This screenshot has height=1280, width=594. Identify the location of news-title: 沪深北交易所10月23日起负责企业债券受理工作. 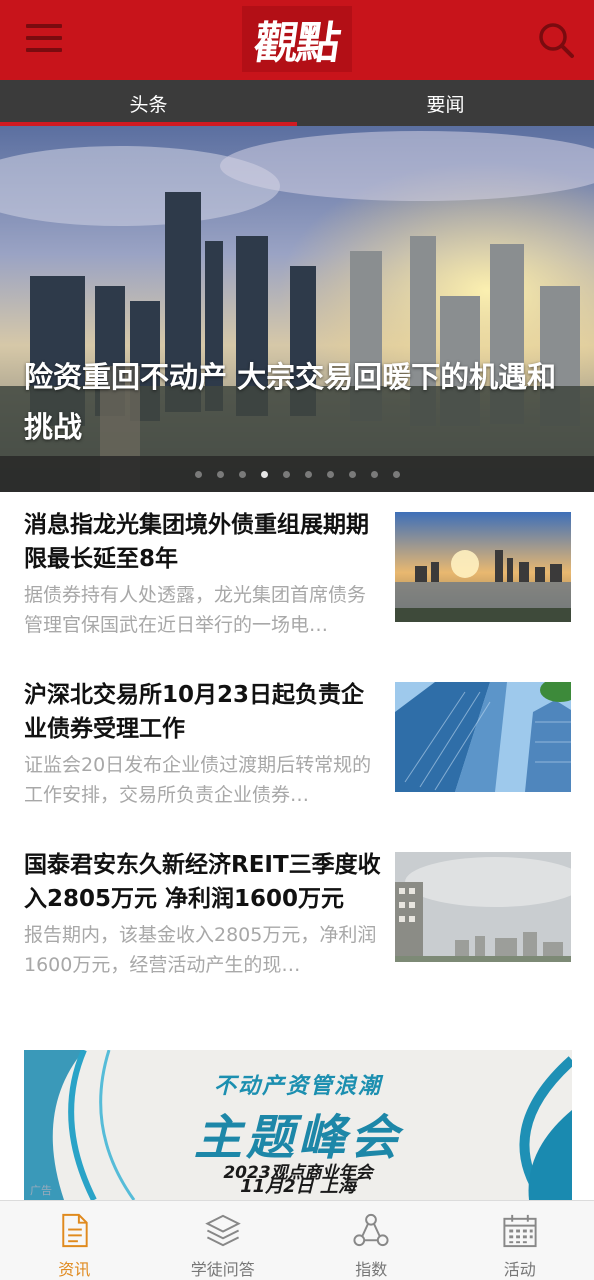
(194, 712).